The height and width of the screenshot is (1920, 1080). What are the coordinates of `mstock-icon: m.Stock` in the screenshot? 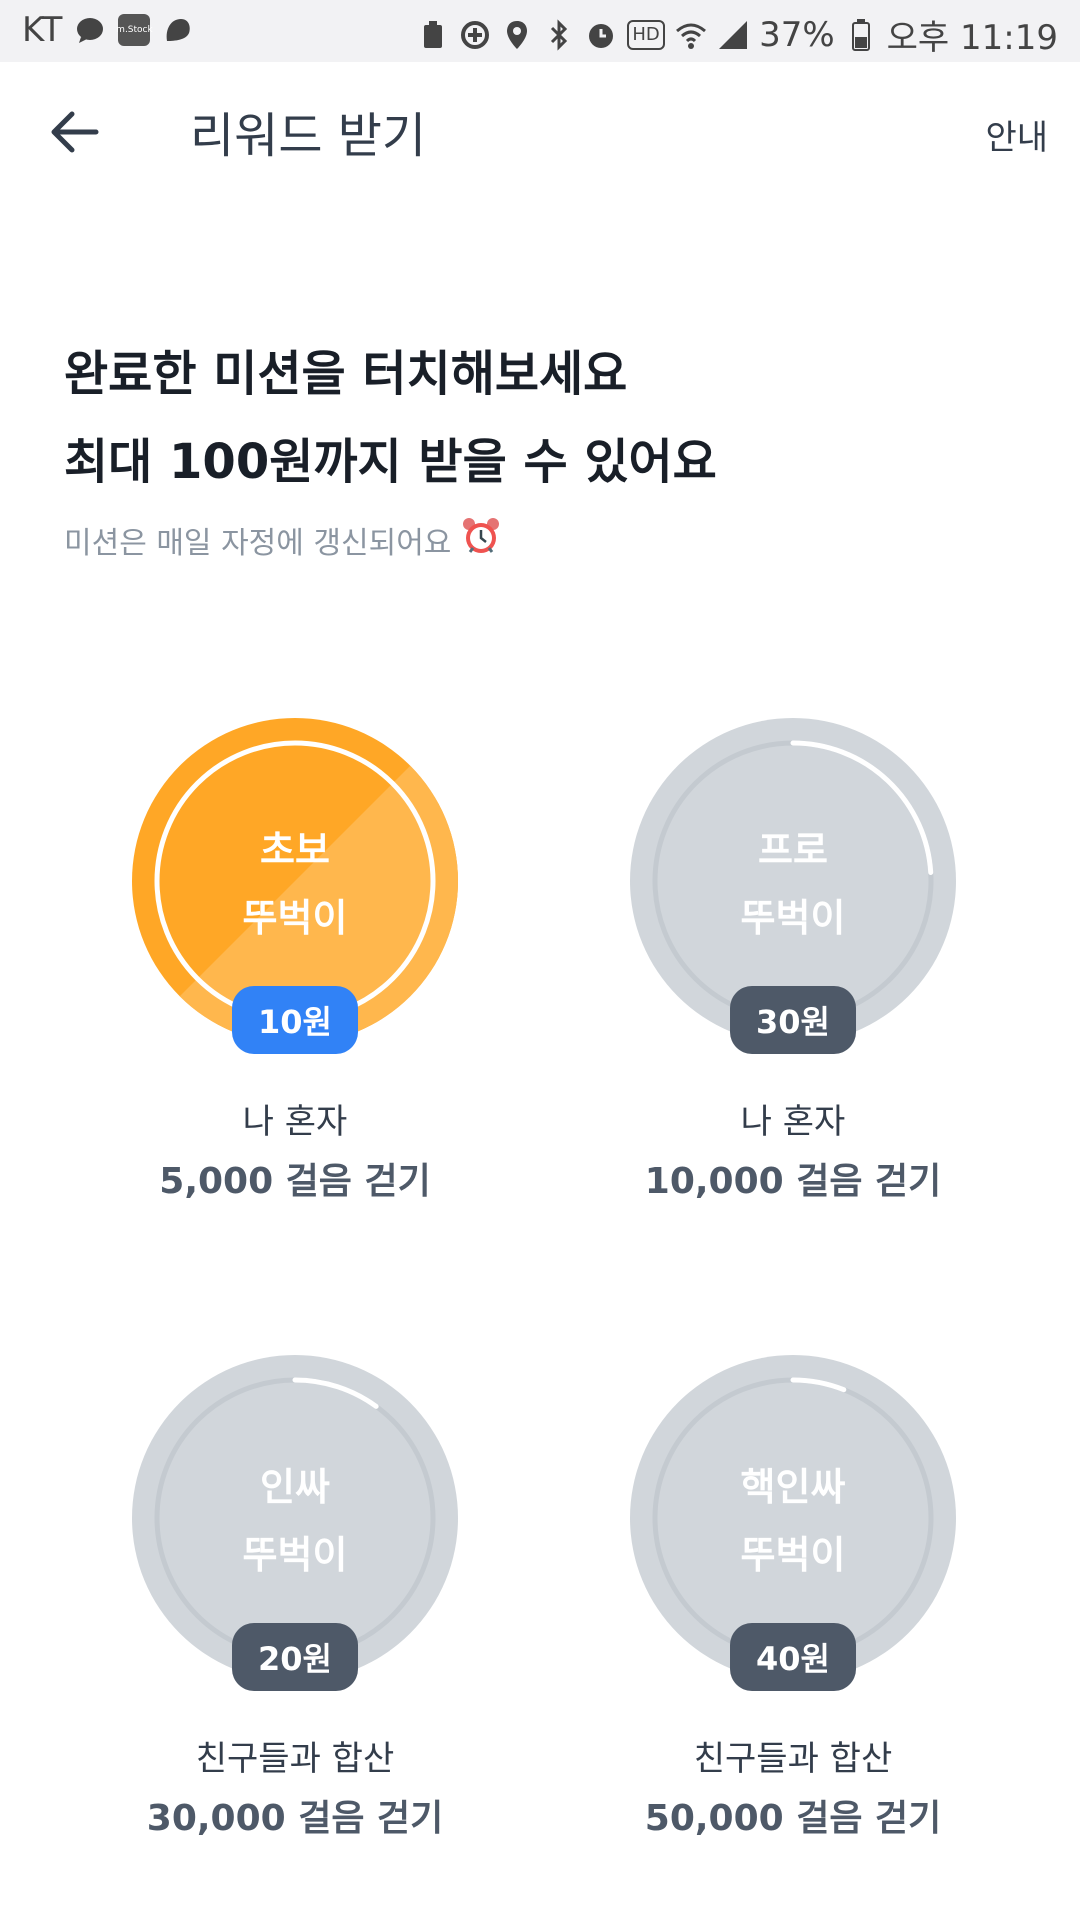 It's located at (134, 30).